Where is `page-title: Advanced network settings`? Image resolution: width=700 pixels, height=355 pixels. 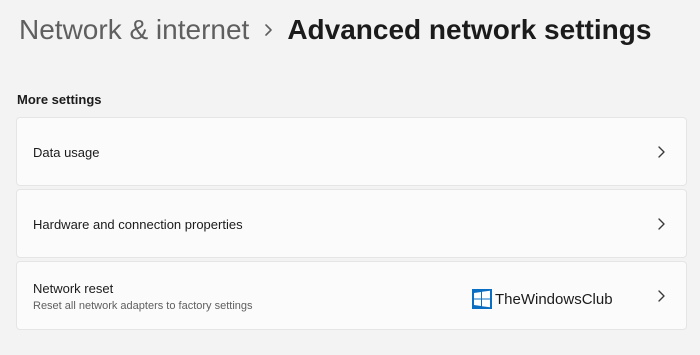 page-title: Advanced network settings is located at coordinates (469, 29).